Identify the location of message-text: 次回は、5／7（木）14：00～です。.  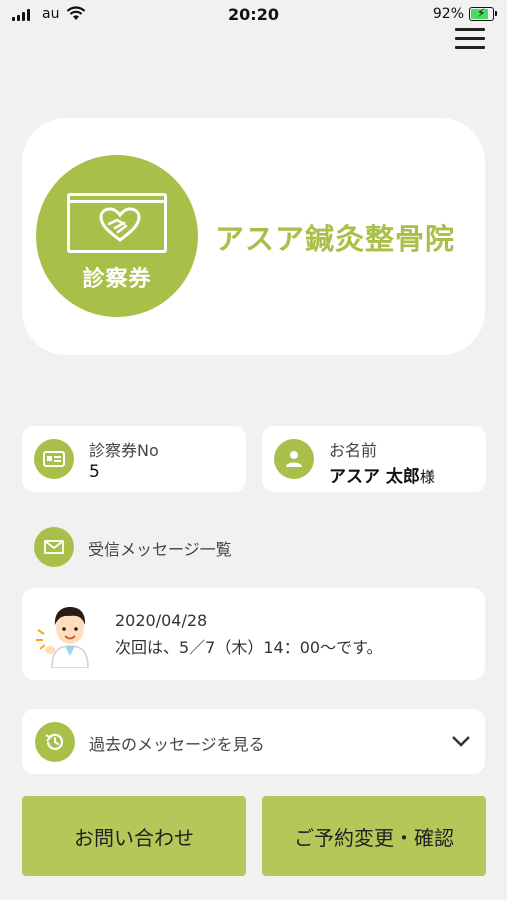
(249, 647).